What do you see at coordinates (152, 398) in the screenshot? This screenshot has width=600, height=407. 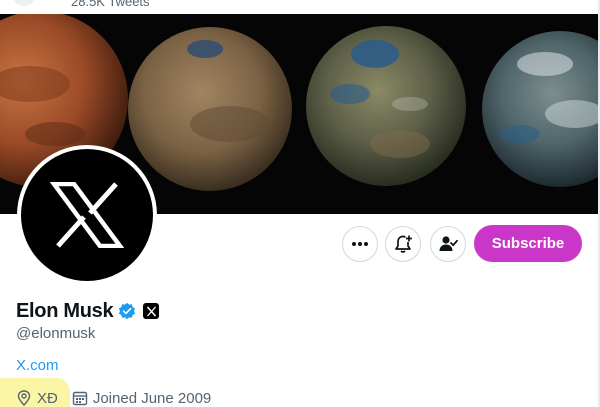 I see `joined-text: Joined June 2009` at bounding box center [152, 398].